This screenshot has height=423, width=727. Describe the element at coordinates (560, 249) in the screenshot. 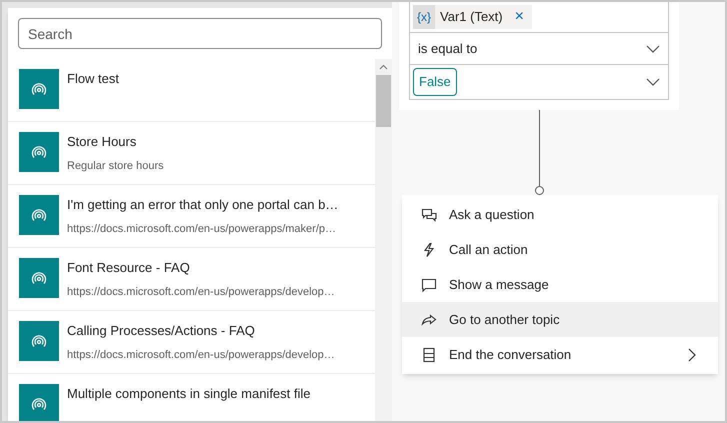

I see `menu-item: Call an action` at that location.